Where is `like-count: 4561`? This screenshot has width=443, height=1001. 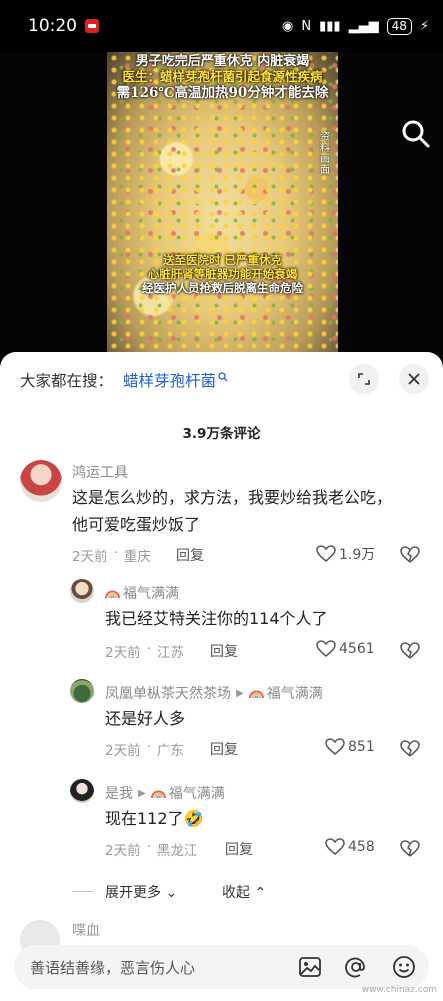
like-count: 4561 is located at coordinates (357, 649).